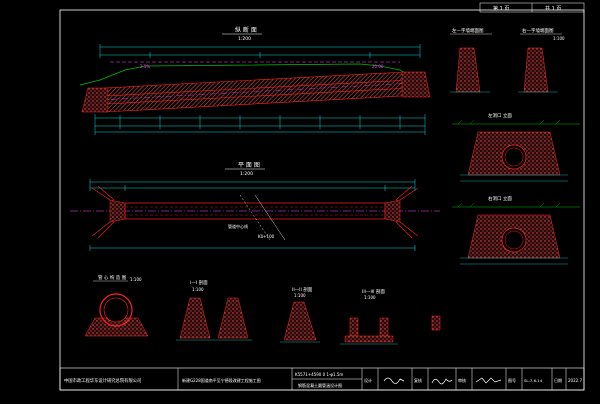 This screenshot has width=600, height=404. What do you see at coordinates (516, 147) in the screenshot?
I see `left-opening-elevation: 左洞口 立面` at bounding box center [516, 147].